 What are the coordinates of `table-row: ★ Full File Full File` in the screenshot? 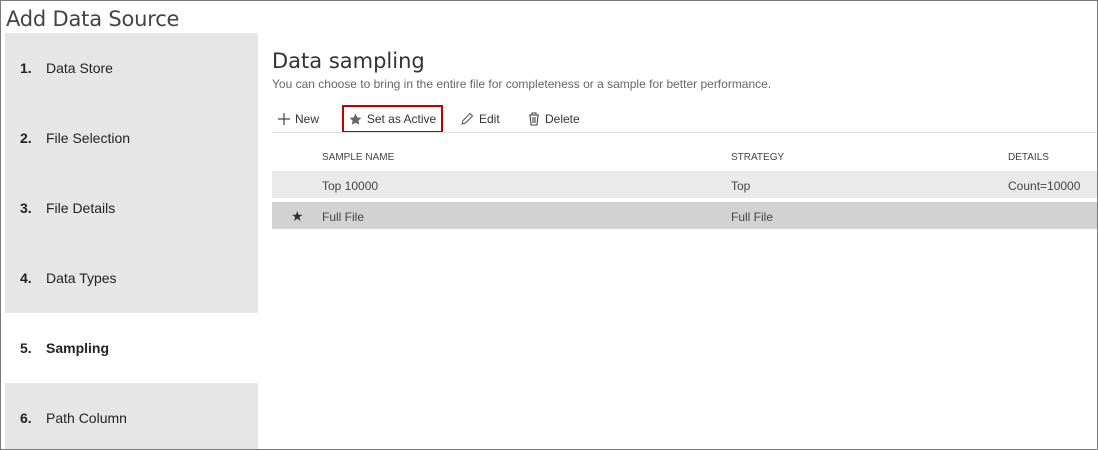 It's located at (684, 215).